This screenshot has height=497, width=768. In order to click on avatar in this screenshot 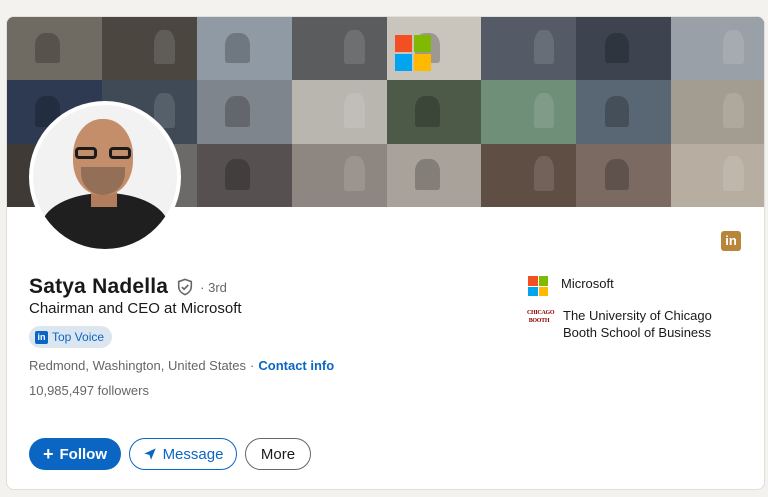, I will do `click(105, 177)`.